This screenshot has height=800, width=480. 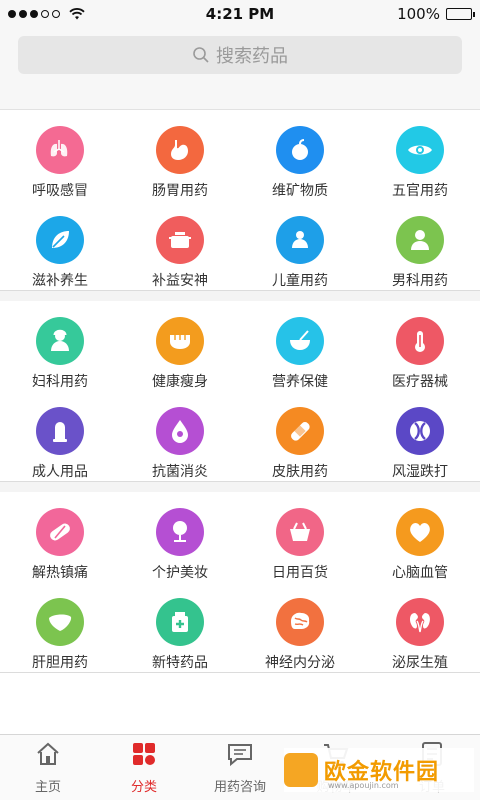 What do you see at coordinates (180, 150) in the screenshot?
I see `stomach-icon` at bounding box center [180, 150].